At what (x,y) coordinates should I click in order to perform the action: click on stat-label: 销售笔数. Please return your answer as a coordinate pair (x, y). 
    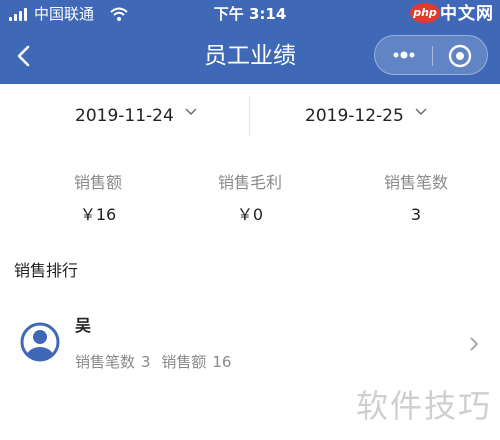
    Looking at the image, I should click on (415, 182).